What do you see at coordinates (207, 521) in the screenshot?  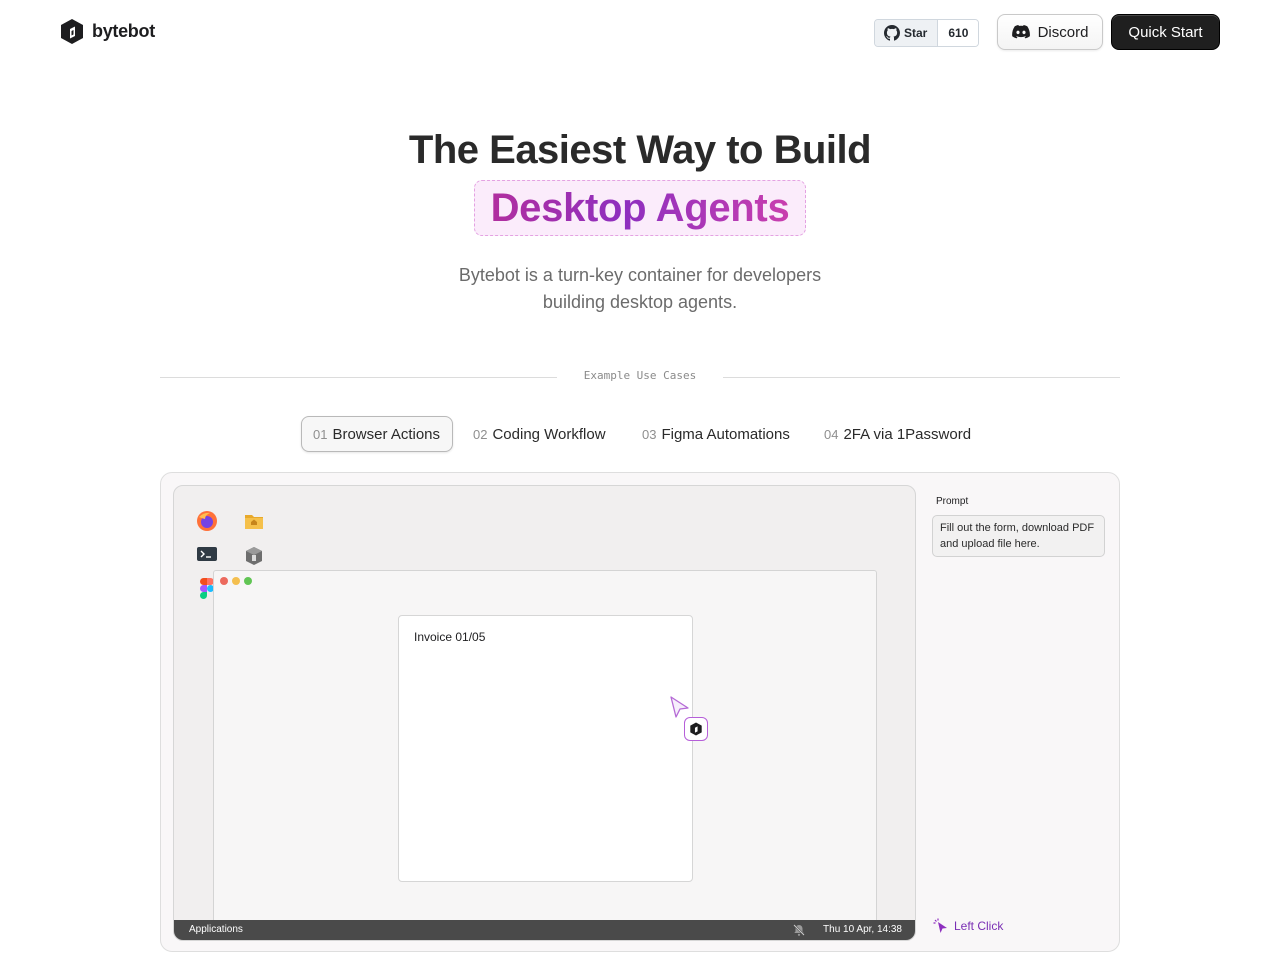 I see `firefox-icon` at bounding box center [207, 521].